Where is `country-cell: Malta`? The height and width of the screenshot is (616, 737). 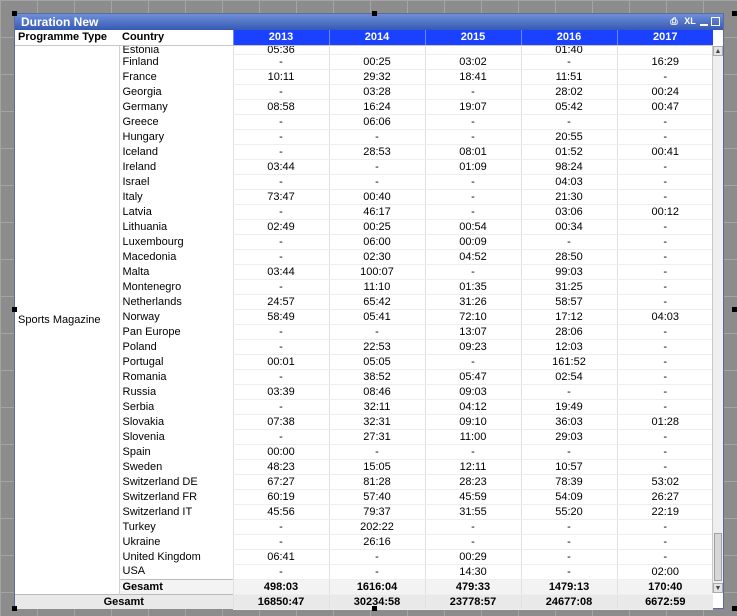 country-cell: Malta is located at coordinates (175, 271).